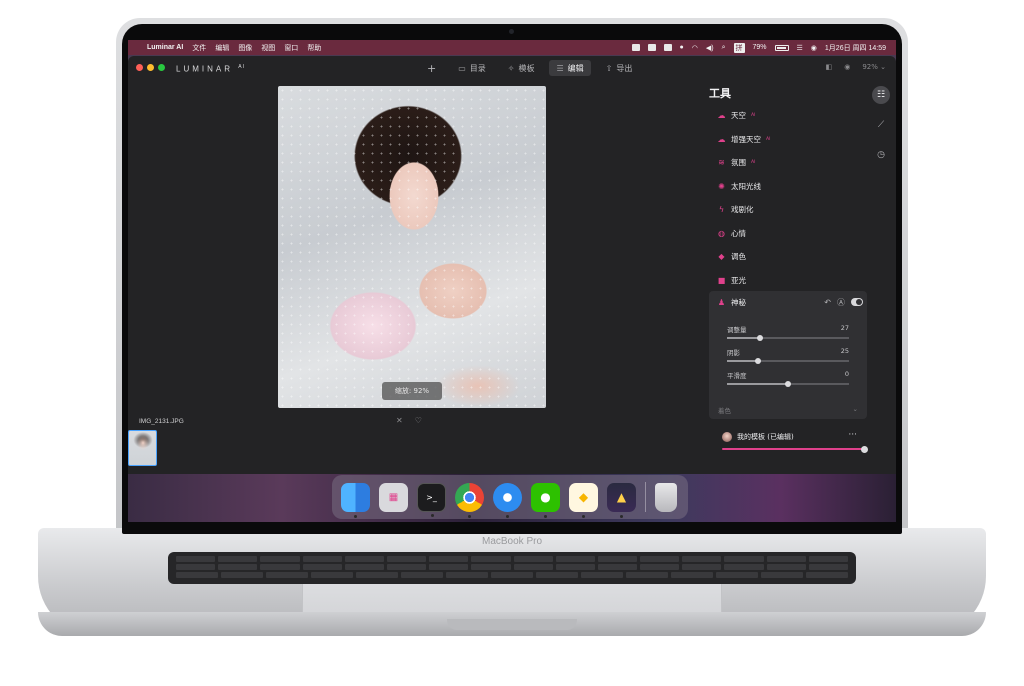 This screenshot has width=1024, height=686. What do you see at coordinates (874, 67) in the screenshot?
I see `zoom-dropdown: 92% ⌄` at bounding box center [874, 67].